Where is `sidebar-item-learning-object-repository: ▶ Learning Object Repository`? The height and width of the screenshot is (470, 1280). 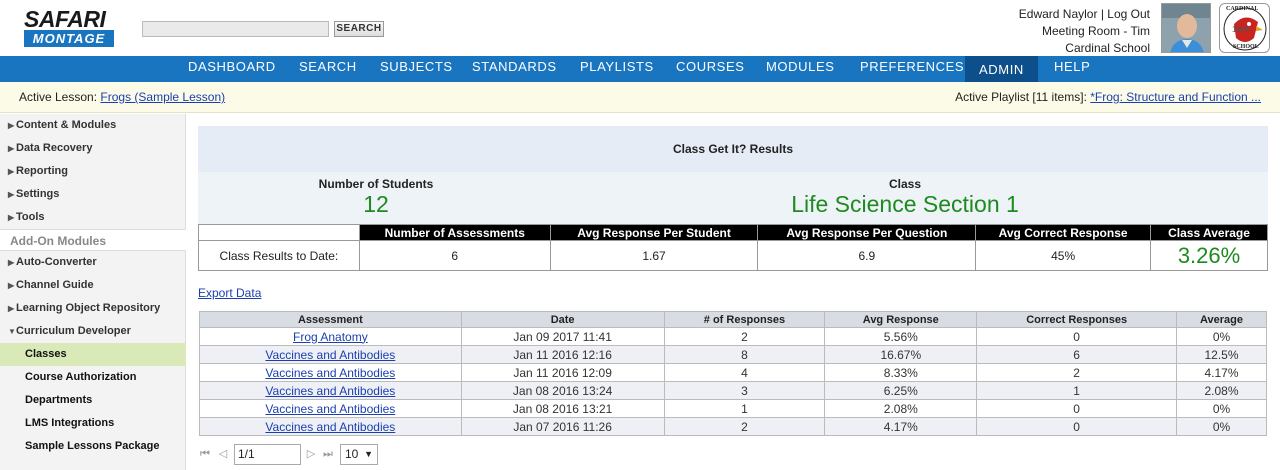
sidebar-item-learning-object-repository: ▶ Learning Object Repository is located at coordinates (93, 308).